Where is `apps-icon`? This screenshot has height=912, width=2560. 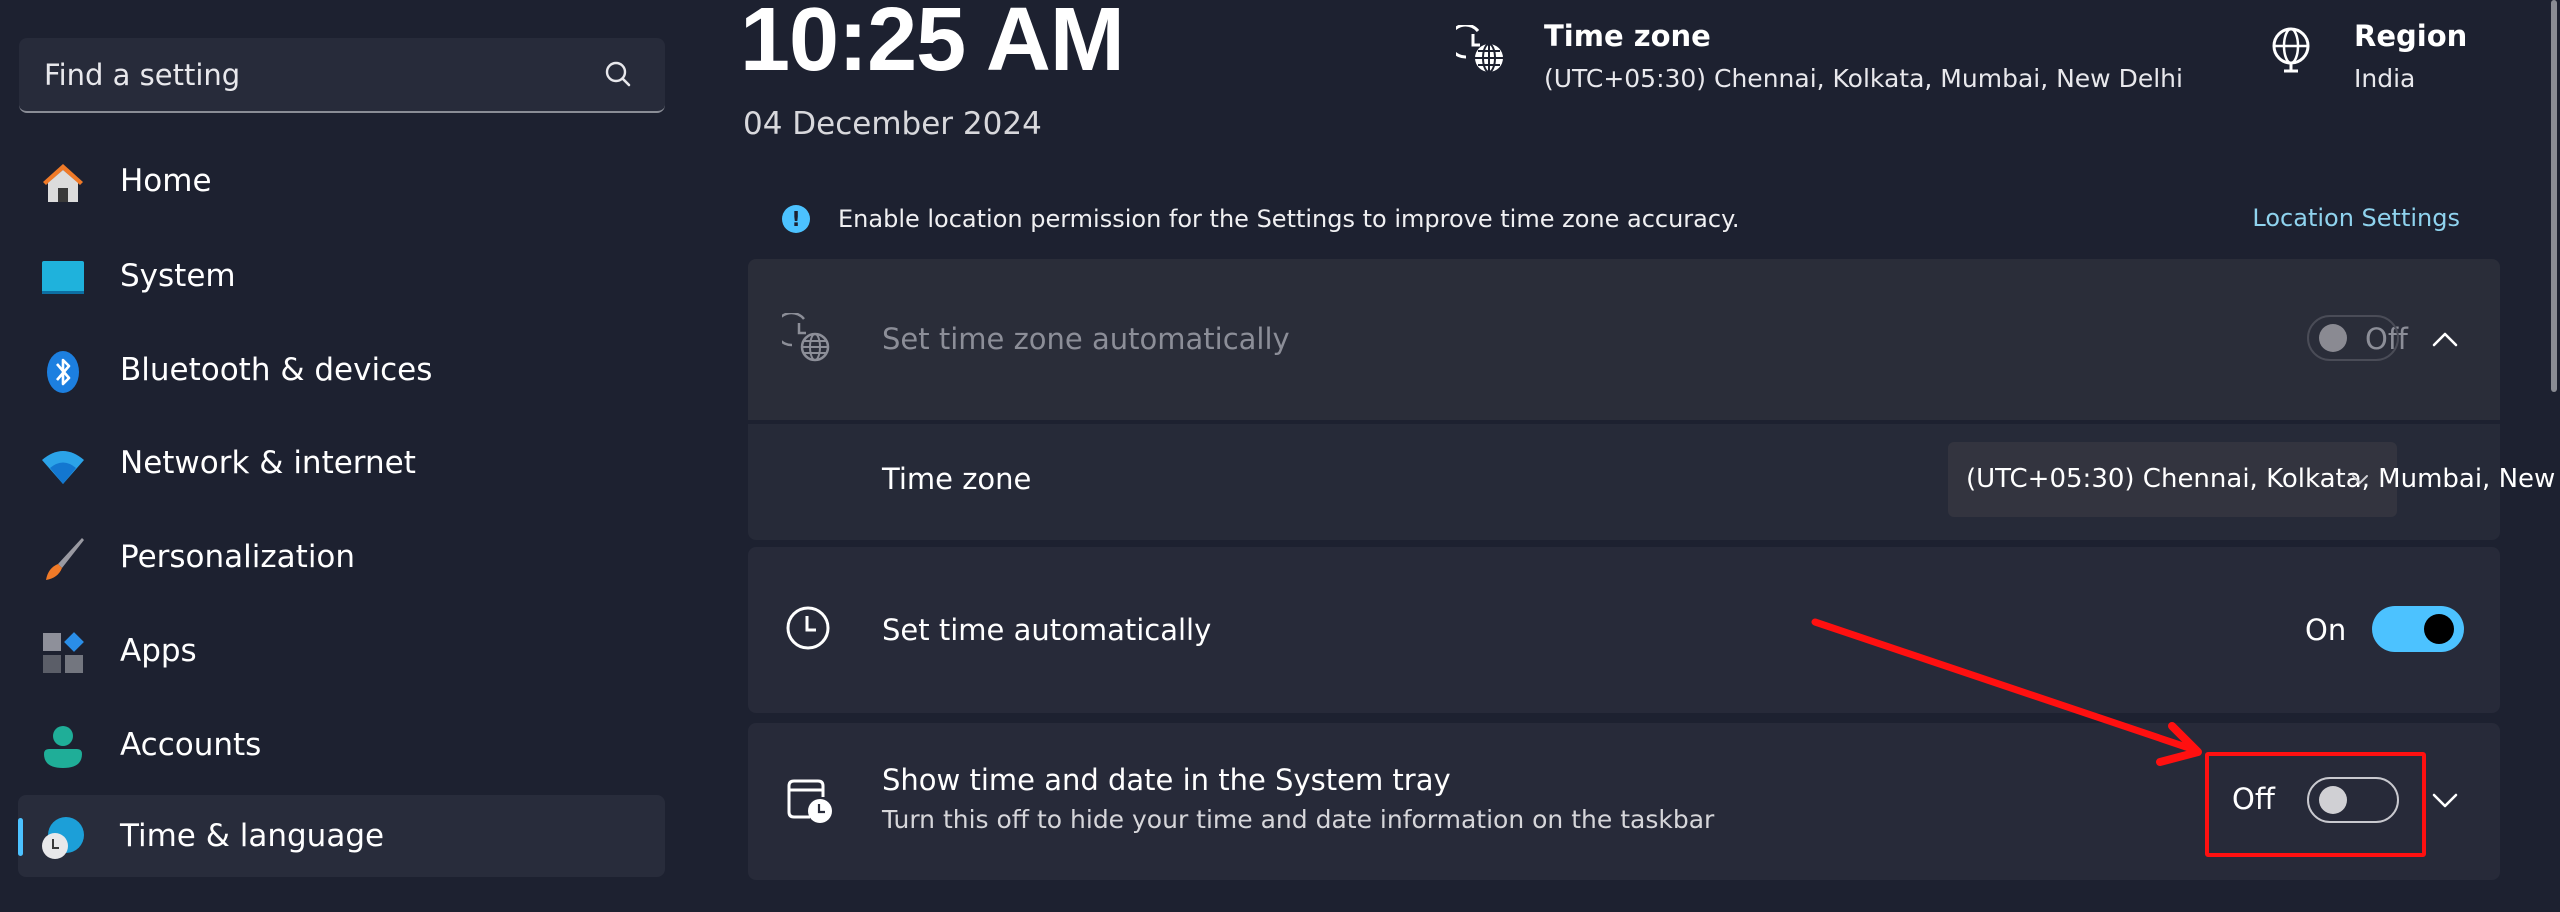
apps-icon is located at coordinates (63, 652).